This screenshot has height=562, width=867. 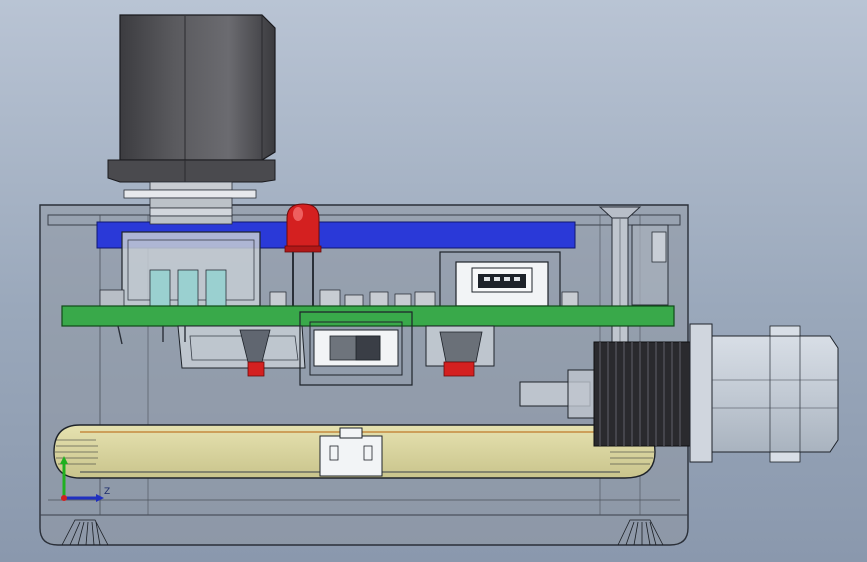 I want to click on knob, so click(x=191, y=98).